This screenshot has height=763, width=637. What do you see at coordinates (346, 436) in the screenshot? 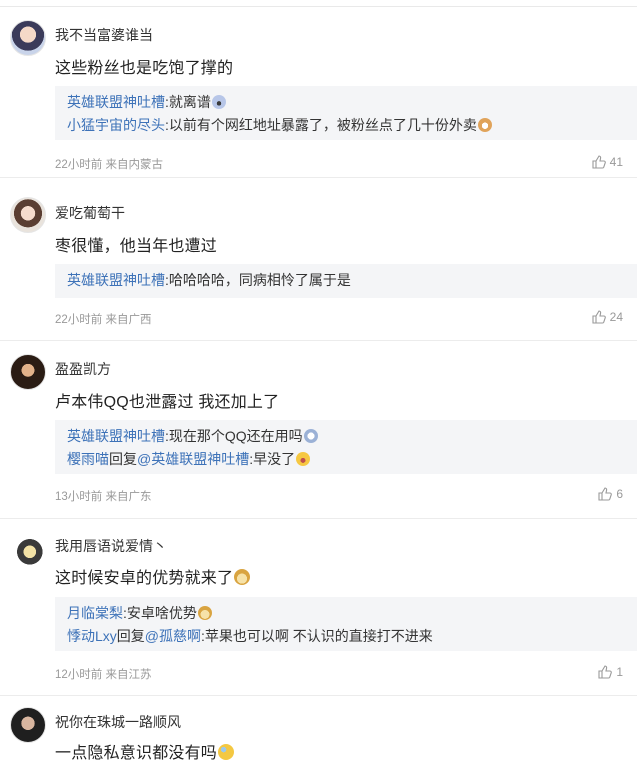
I see `reply-item: 英雄联盟神吐槽:现在那个QQ还在用吗` at bounding box center [346, 436].